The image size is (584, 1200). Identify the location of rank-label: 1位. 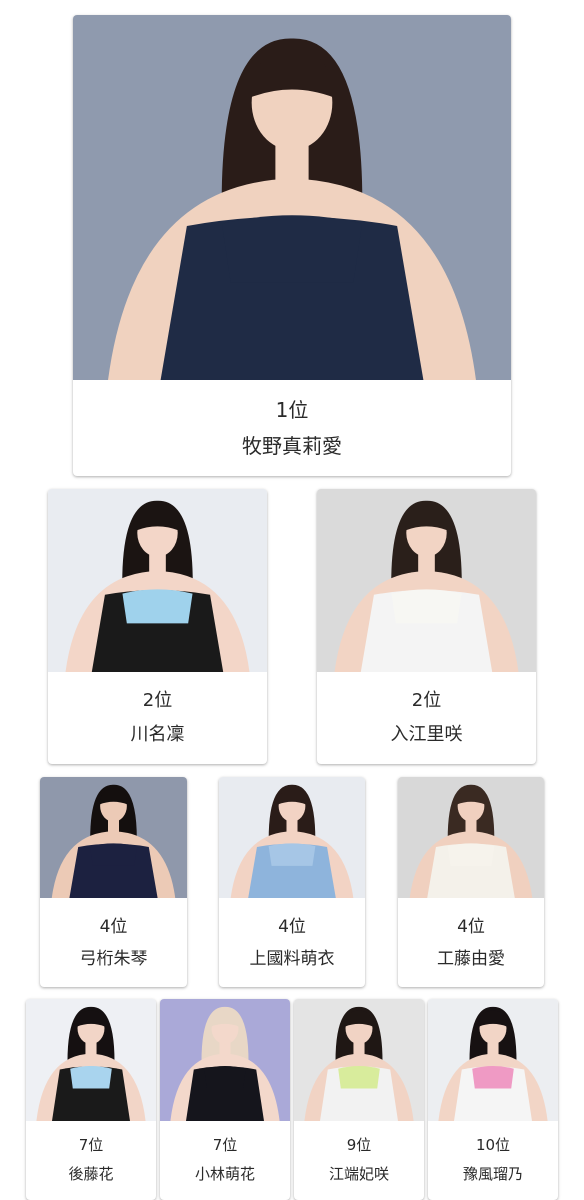
(292, 410).